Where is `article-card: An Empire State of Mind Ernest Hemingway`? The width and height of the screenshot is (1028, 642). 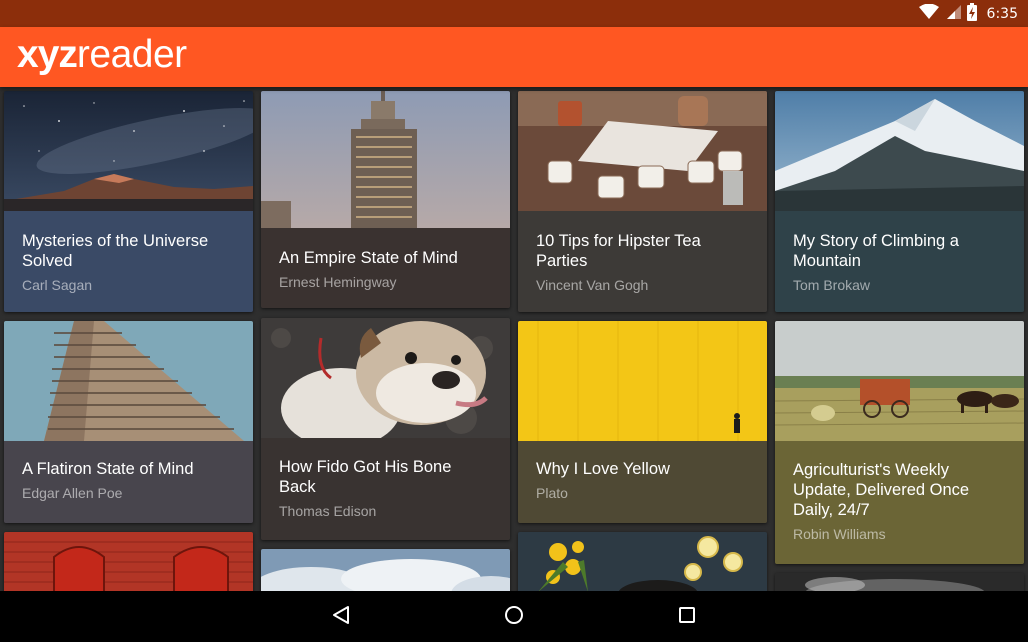
article-card: An Empire State of Mind Ernest Hemingway is located at coordinates (385, 199).